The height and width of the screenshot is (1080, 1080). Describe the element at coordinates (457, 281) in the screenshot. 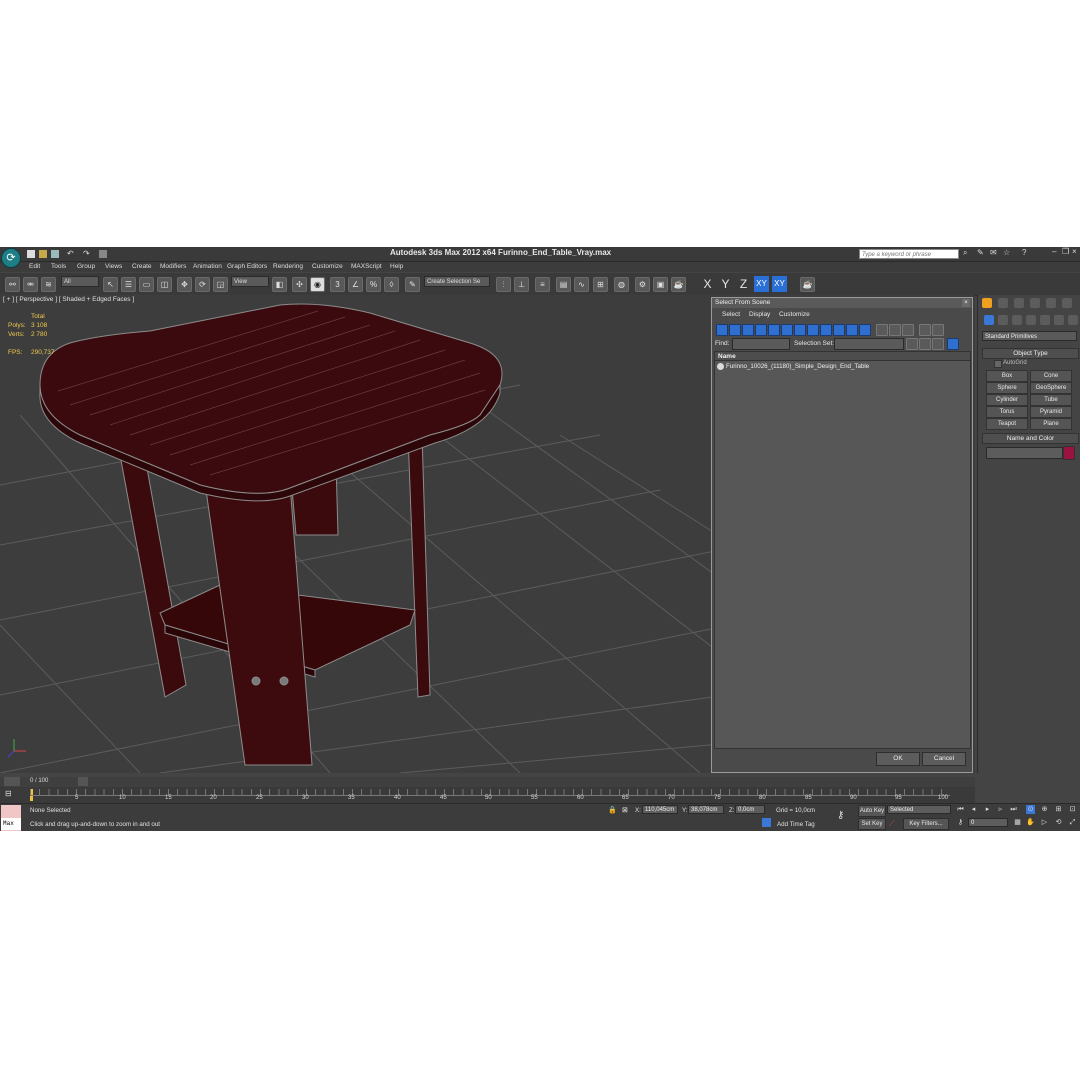

I see `named-selection-set-dropdown: Create Selection Se` at that location.